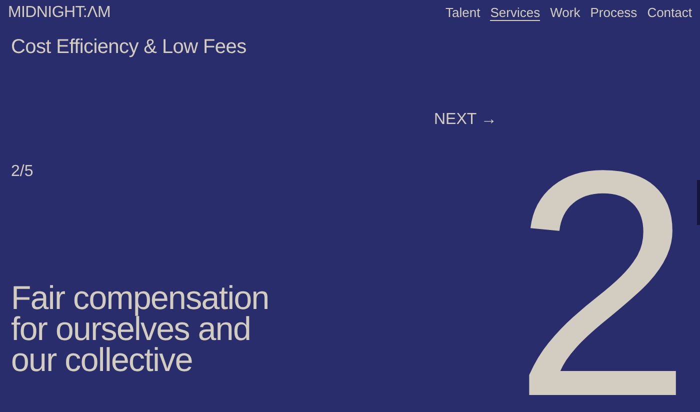  What do you see at coordinates (698, 202) in the screenshot?
I see `scrollbar-thumb` at bounding box center [698, 202].